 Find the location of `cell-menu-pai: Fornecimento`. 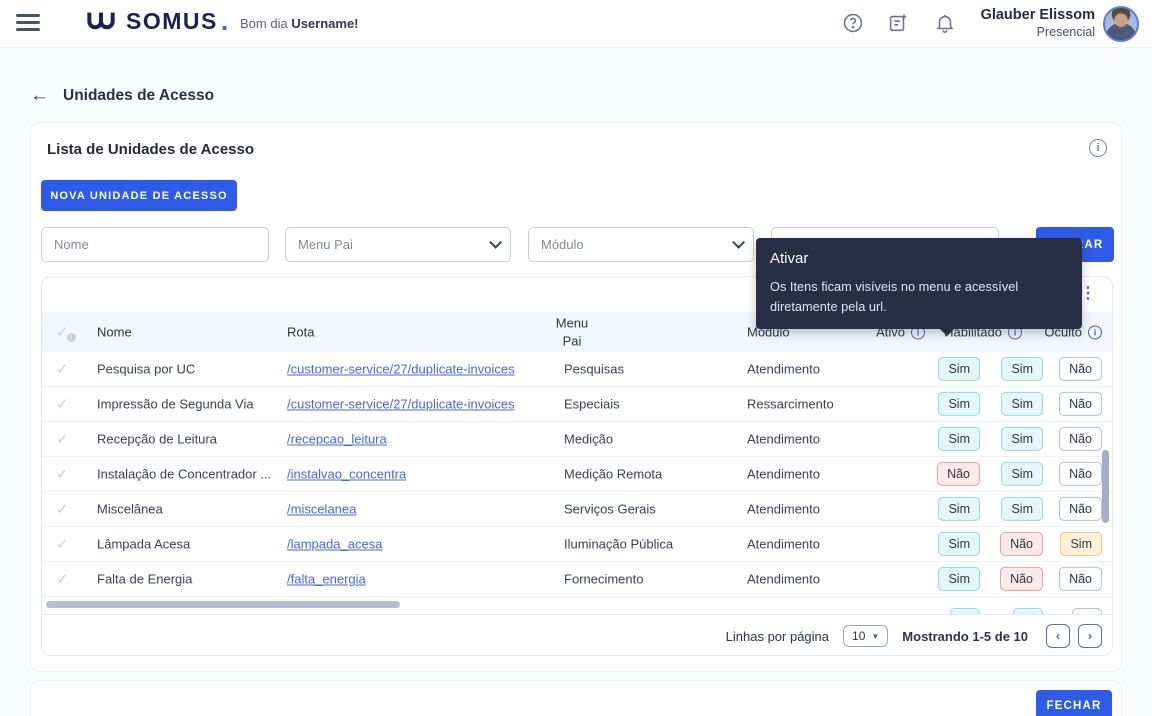

cell-menu-pai: Fornecimento is located at coordinates (604, 579).